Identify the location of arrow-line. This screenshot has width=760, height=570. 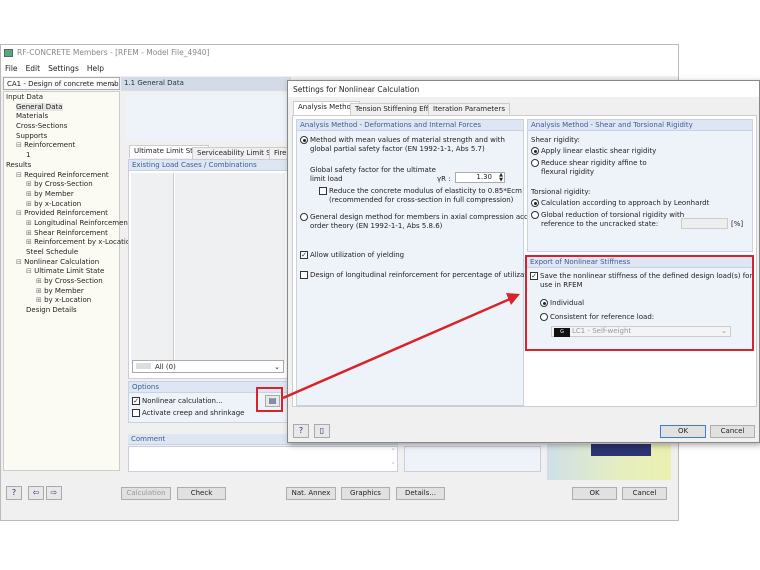
(396, 348).